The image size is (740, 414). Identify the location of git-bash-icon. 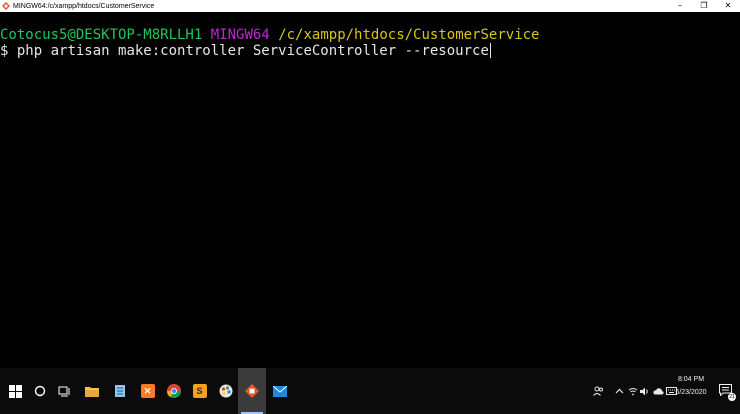
(252, 391).